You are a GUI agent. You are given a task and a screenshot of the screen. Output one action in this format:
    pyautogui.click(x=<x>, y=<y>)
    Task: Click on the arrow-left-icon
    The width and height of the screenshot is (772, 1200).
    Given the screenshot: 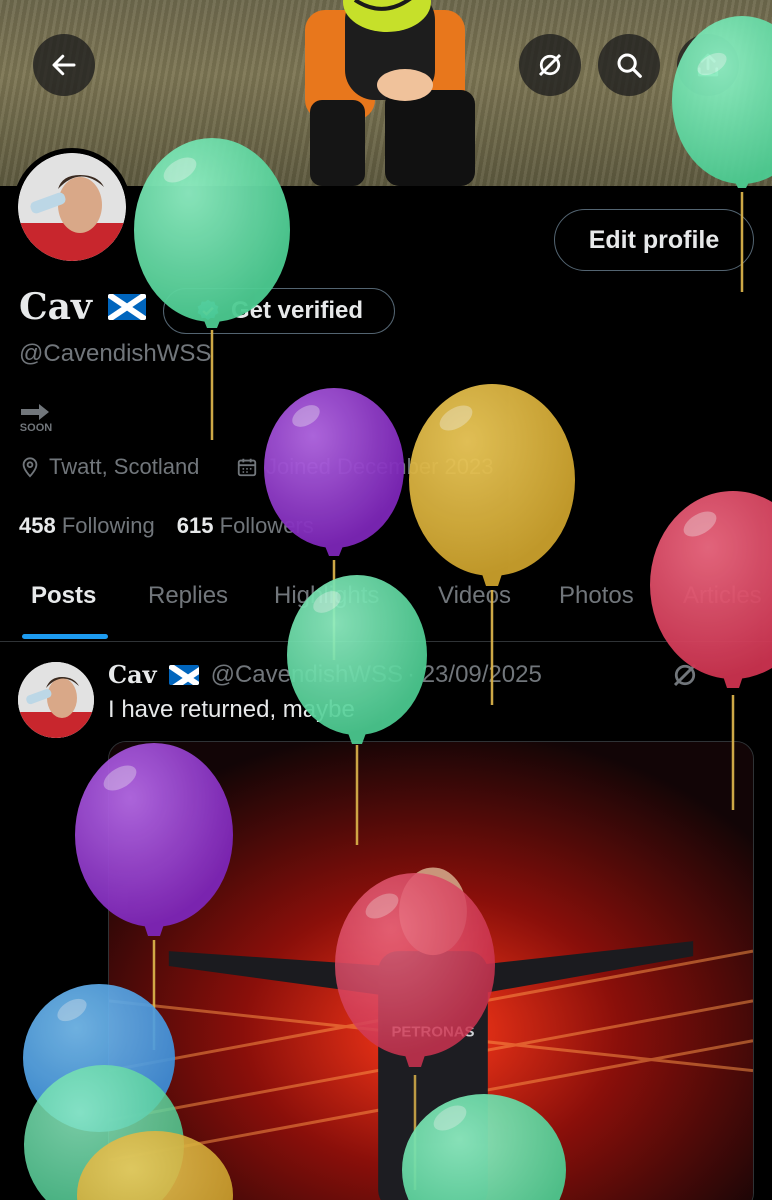 What is the action you would take?
    pyautogui.click(x=64, y=65)
    